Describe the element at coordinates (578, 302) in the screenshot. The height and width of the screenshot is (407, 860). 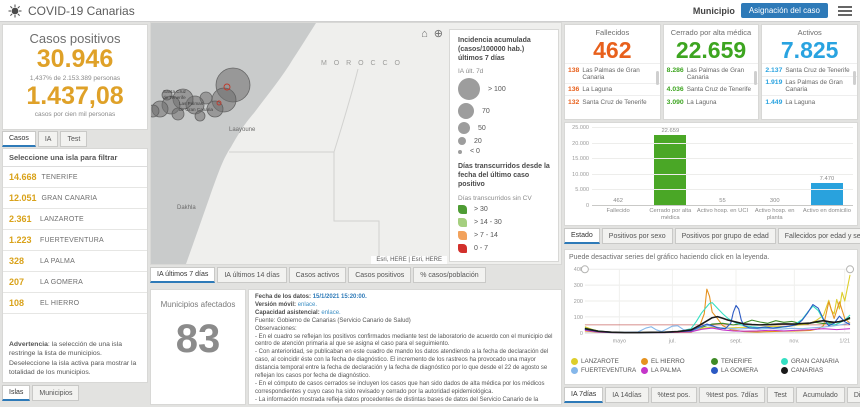
I see `svg-text: 200` at that location.